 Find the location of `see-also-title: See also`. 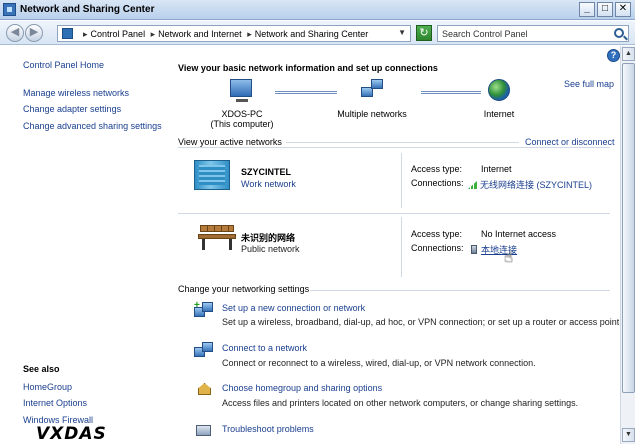

see-also-title: See also is located at coordinates (41, 369).